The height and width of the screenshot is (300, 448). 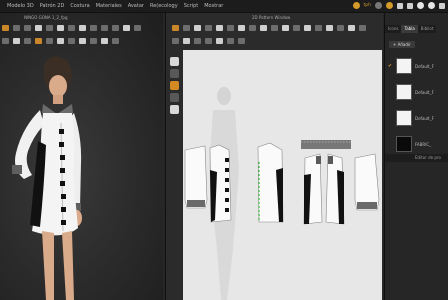 I want to click on avatar-left-leg, so click(x=48, y=265).